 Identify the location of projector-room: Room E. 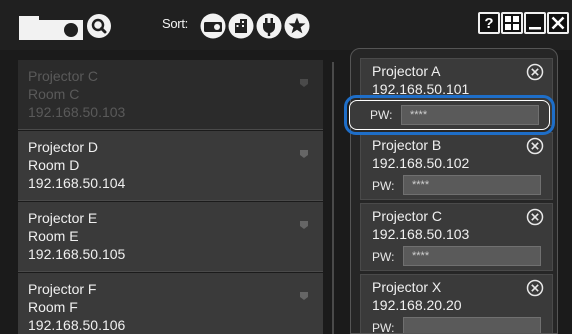
(53, 236).